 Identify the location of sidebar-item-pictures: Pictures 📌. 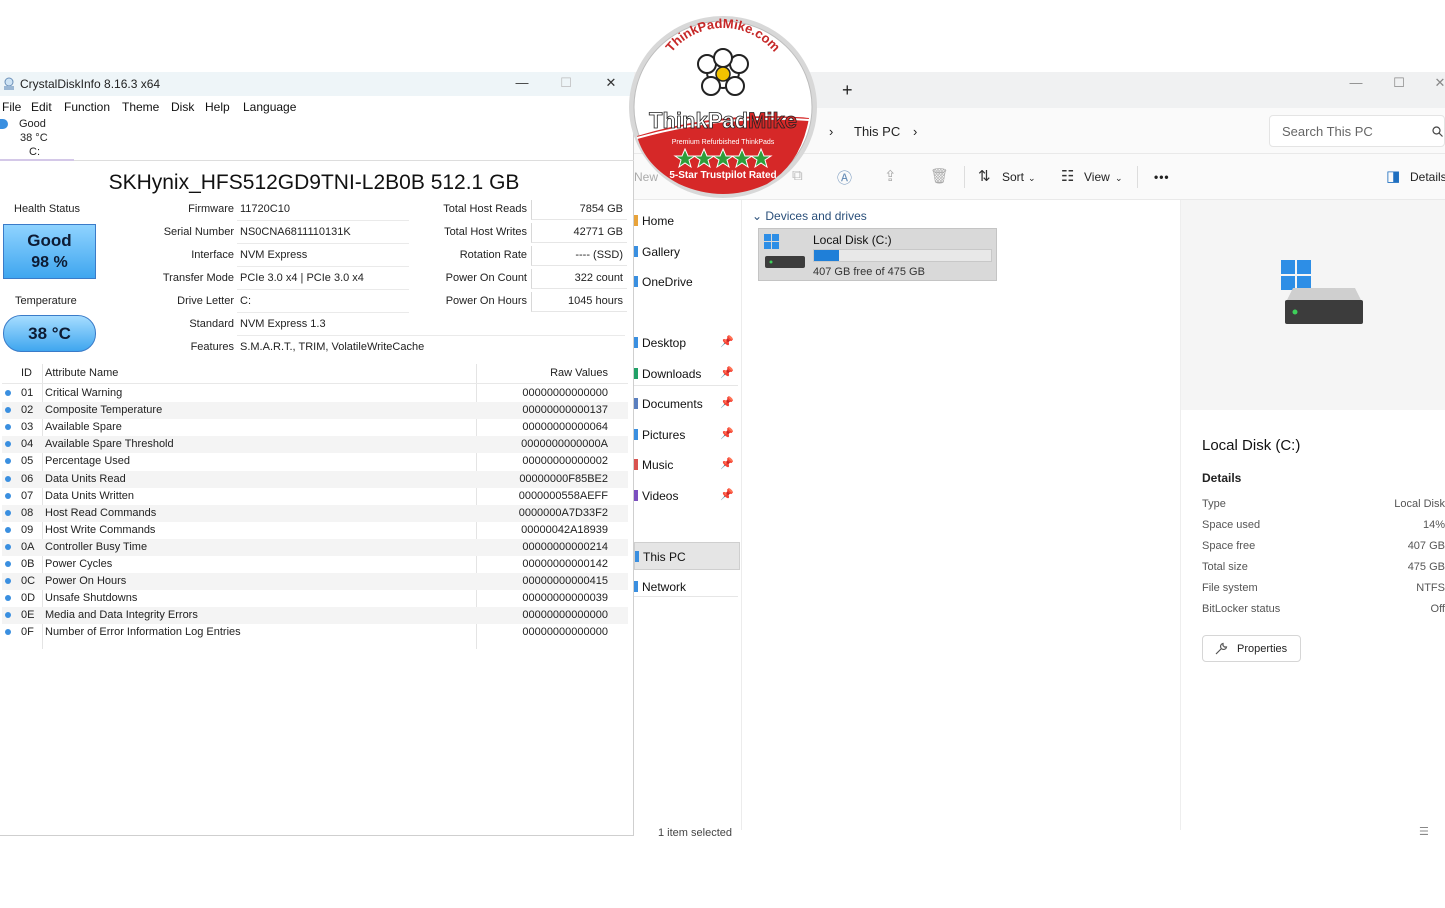
(687, 435).